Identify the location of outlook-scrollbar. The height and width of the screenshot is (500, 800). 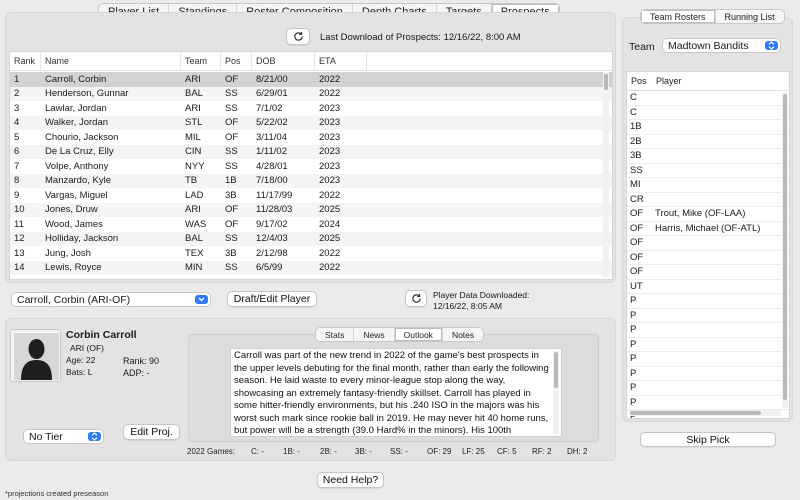
(556, 392).